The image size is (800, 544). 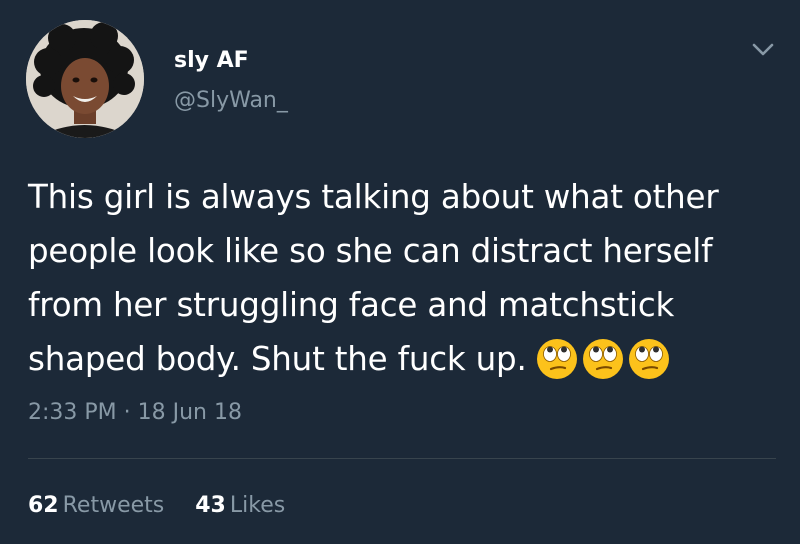 What do you see at coordinates (135, 412) in the screenshot?
I see `tweet-timestamp: 2:33 PM · 18 Jun 18` at bounding box center [135, 412].